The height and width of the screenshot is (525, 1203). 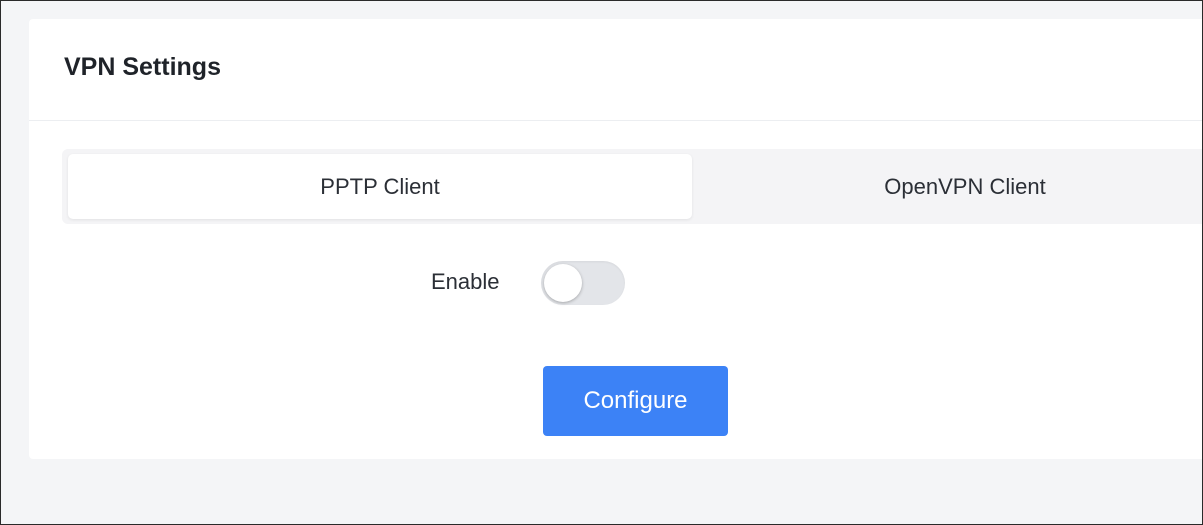 I want to click on enable-label: Enable, so click(x=465, y=281).